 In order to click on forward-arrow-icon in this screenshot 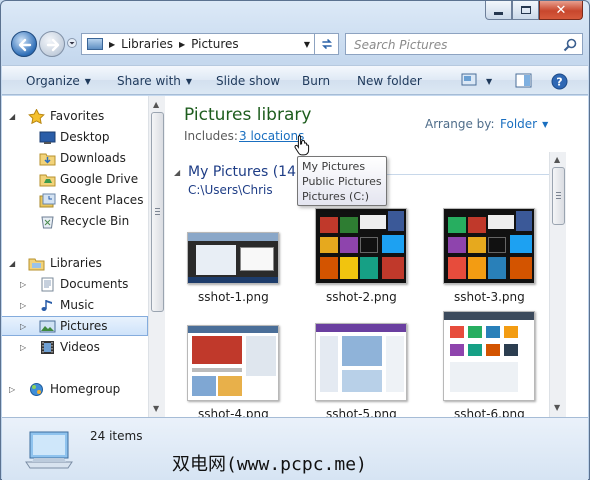, I will do `click(53, 45)`.